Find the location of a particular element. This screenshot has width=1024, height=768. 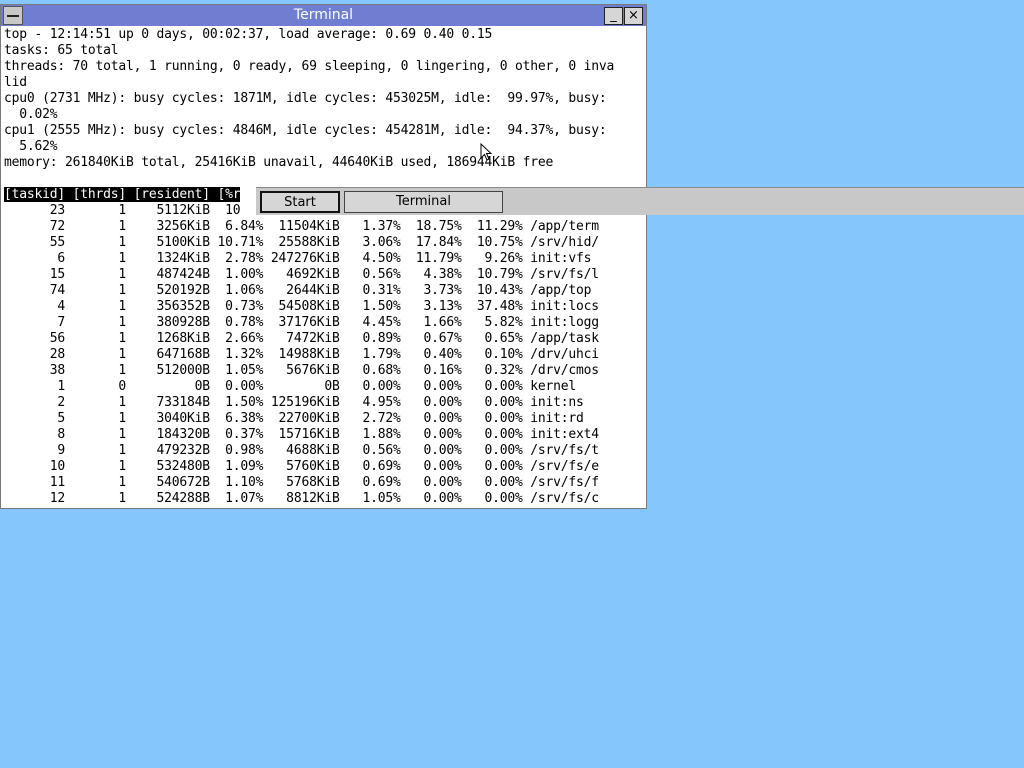

terminal-line: tasks: 65 total is located at coordinates (61, 50).